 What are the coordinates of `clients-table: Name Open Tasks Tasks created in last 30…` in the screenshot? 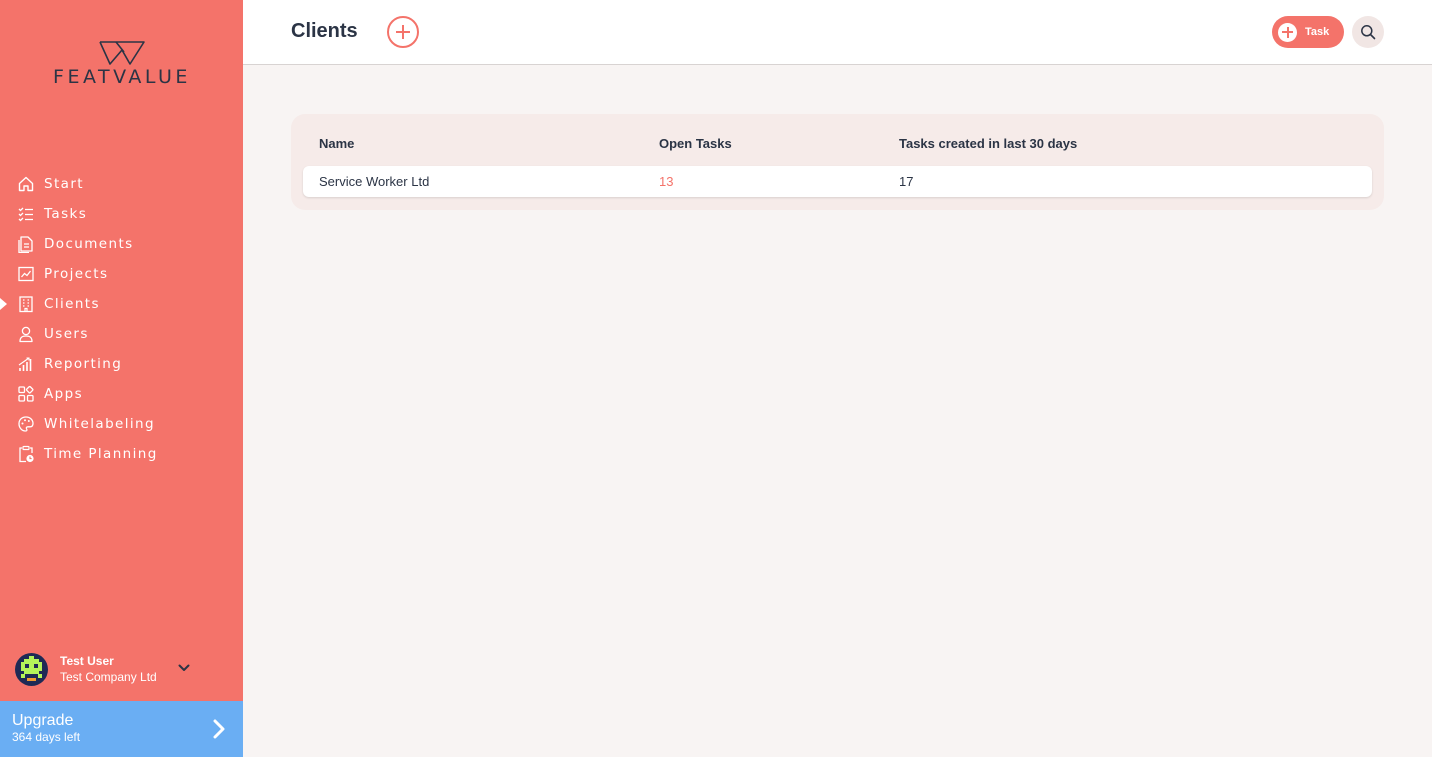 It's located at (837, 162).